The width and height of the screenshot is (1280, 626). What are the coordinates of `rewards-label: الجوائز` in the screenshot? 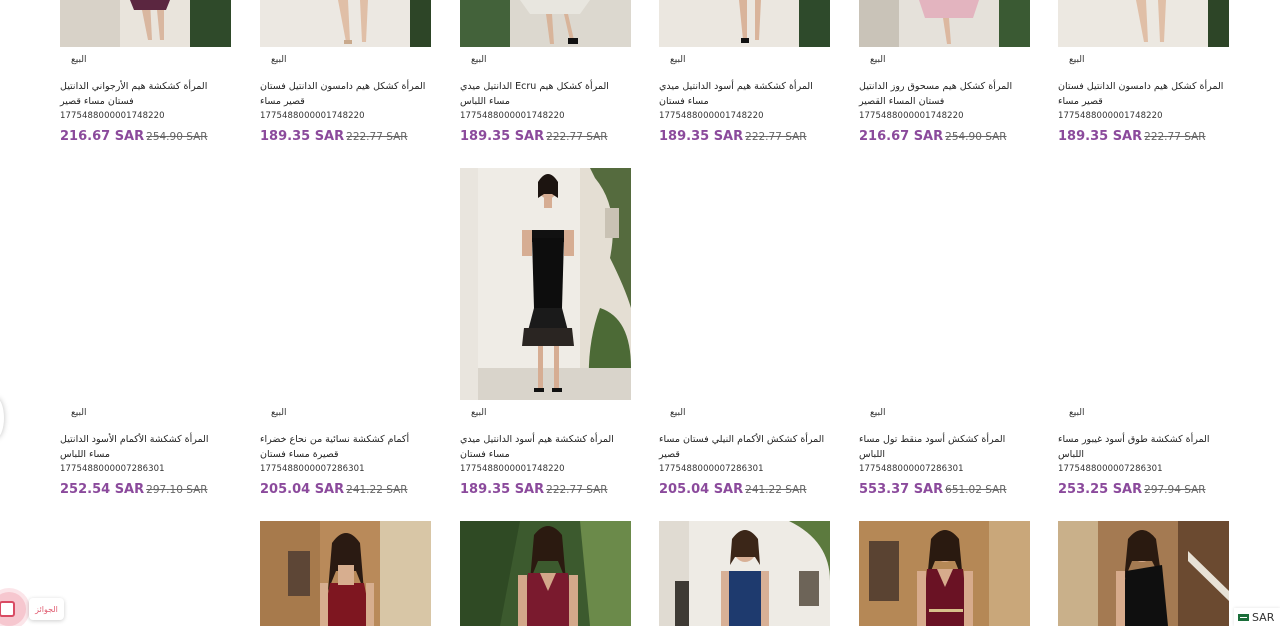 It's located at (46, 609).